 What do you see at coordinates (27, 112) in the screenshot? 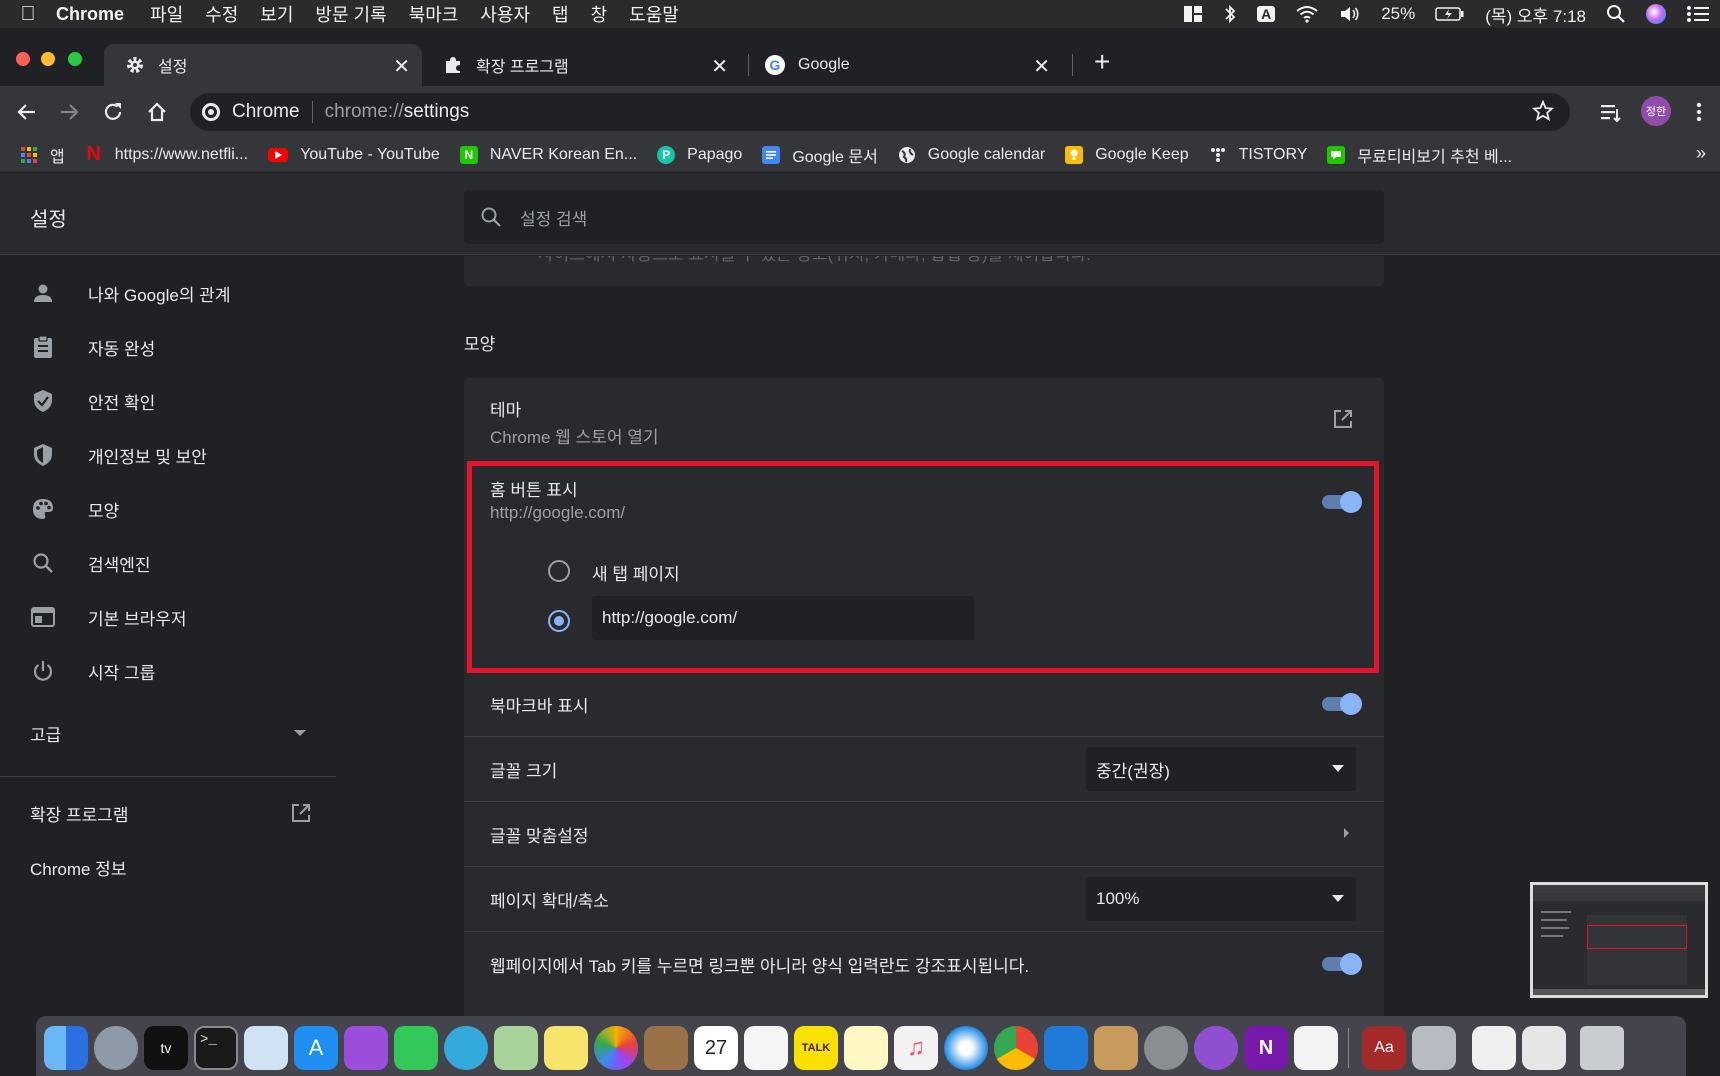
I see `back-button` at bounding box center [27, 112].